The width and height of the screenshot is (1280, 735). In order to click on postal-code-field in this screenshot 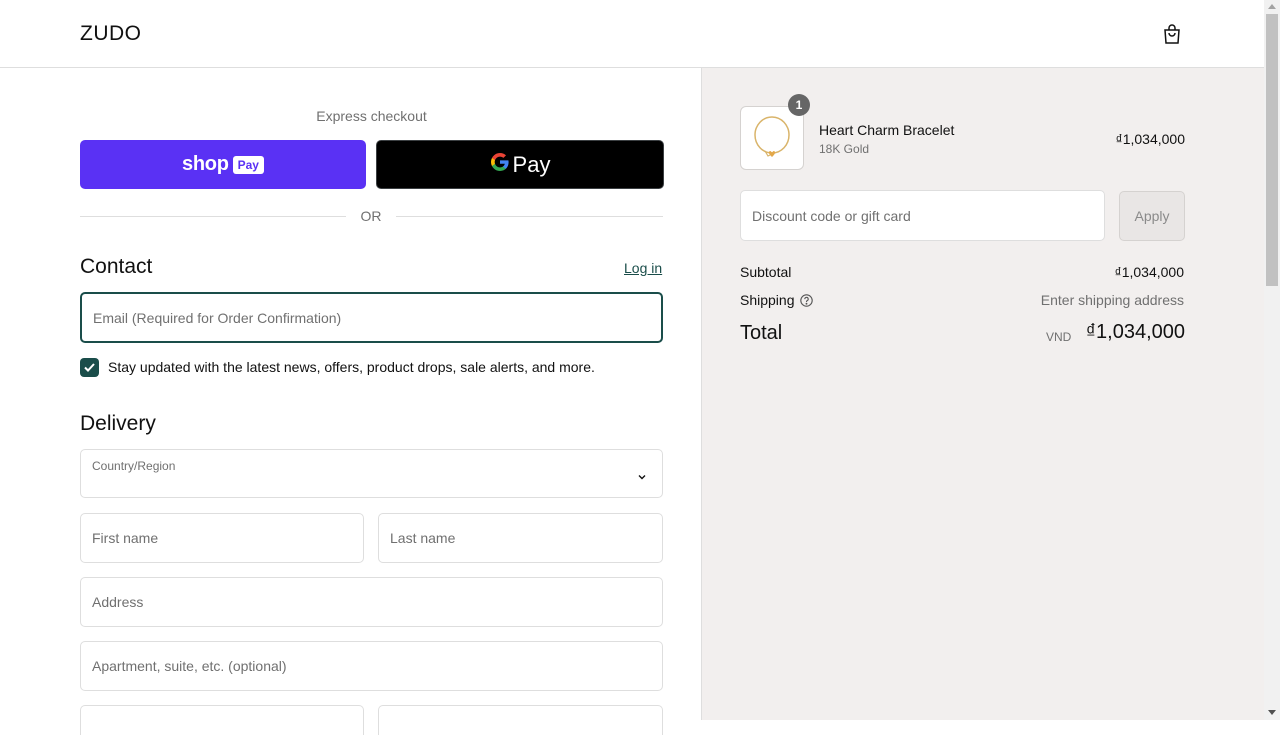, I will do `click(520, 720)`.